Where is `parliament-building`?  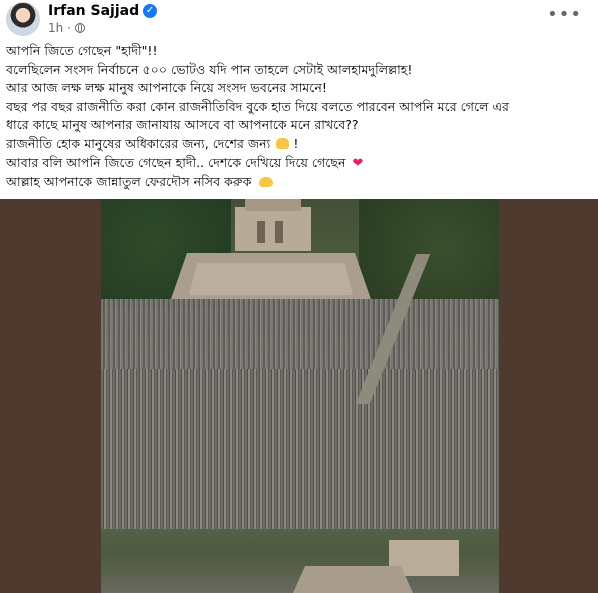 parliament-building is located at coordinates (273, 225).